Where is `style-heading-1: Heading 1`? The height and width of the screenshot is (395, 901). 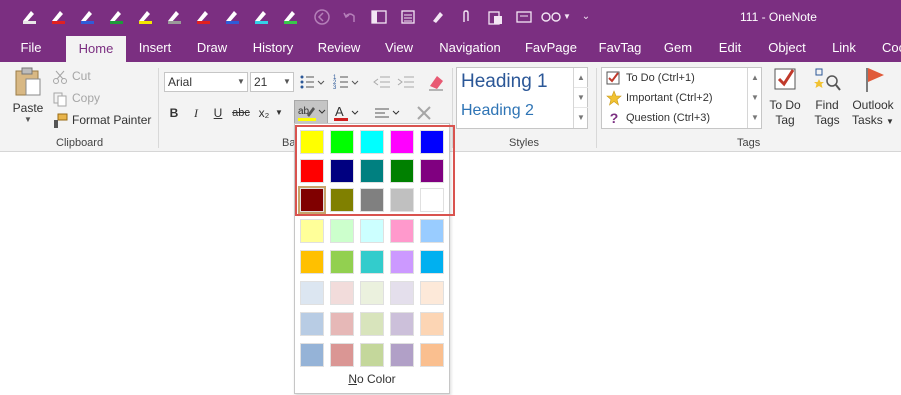
style-heading-1: Heading 1 is located at coordinates (504, 82).